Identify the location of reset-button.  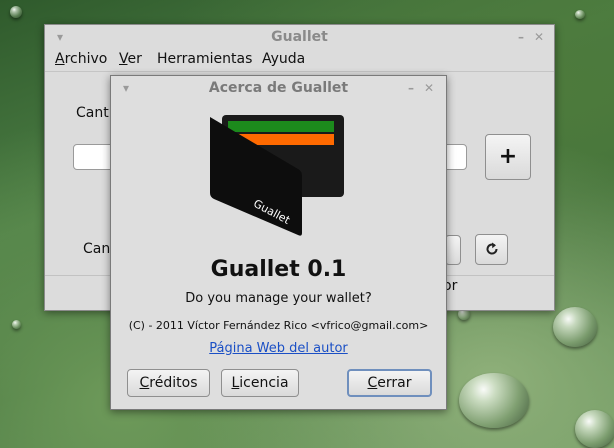
(491, 249).